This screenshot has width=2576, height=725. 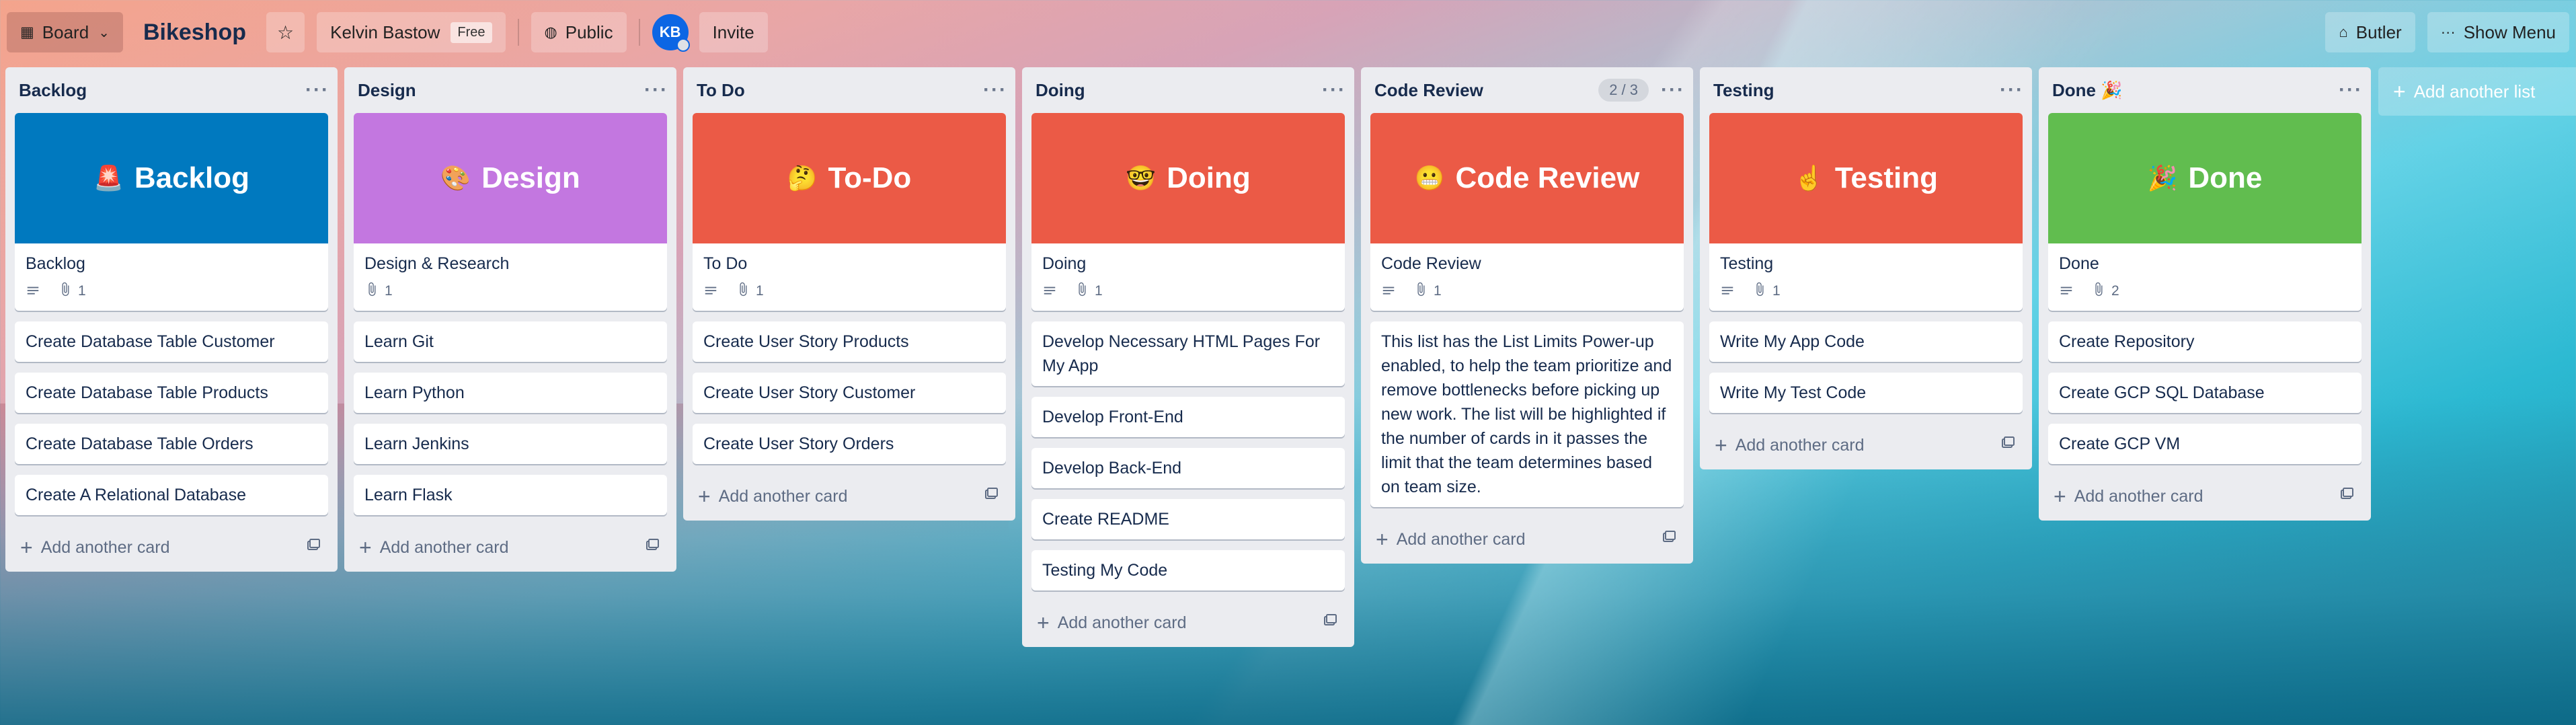 What do you see at coordinates (172, 212) in the screenshot?
I see `cover-card: 🚨 Backlog Backlog 1` at bounding box center [172, 212].